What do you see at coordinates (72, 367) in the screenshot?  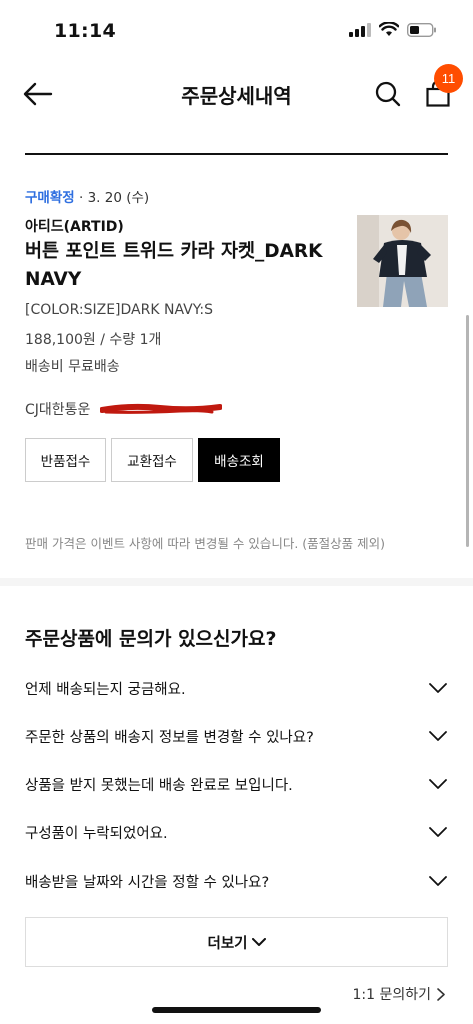 I see `shipping-fee: 배송비 무료배송` at bounding box center [72, 367].